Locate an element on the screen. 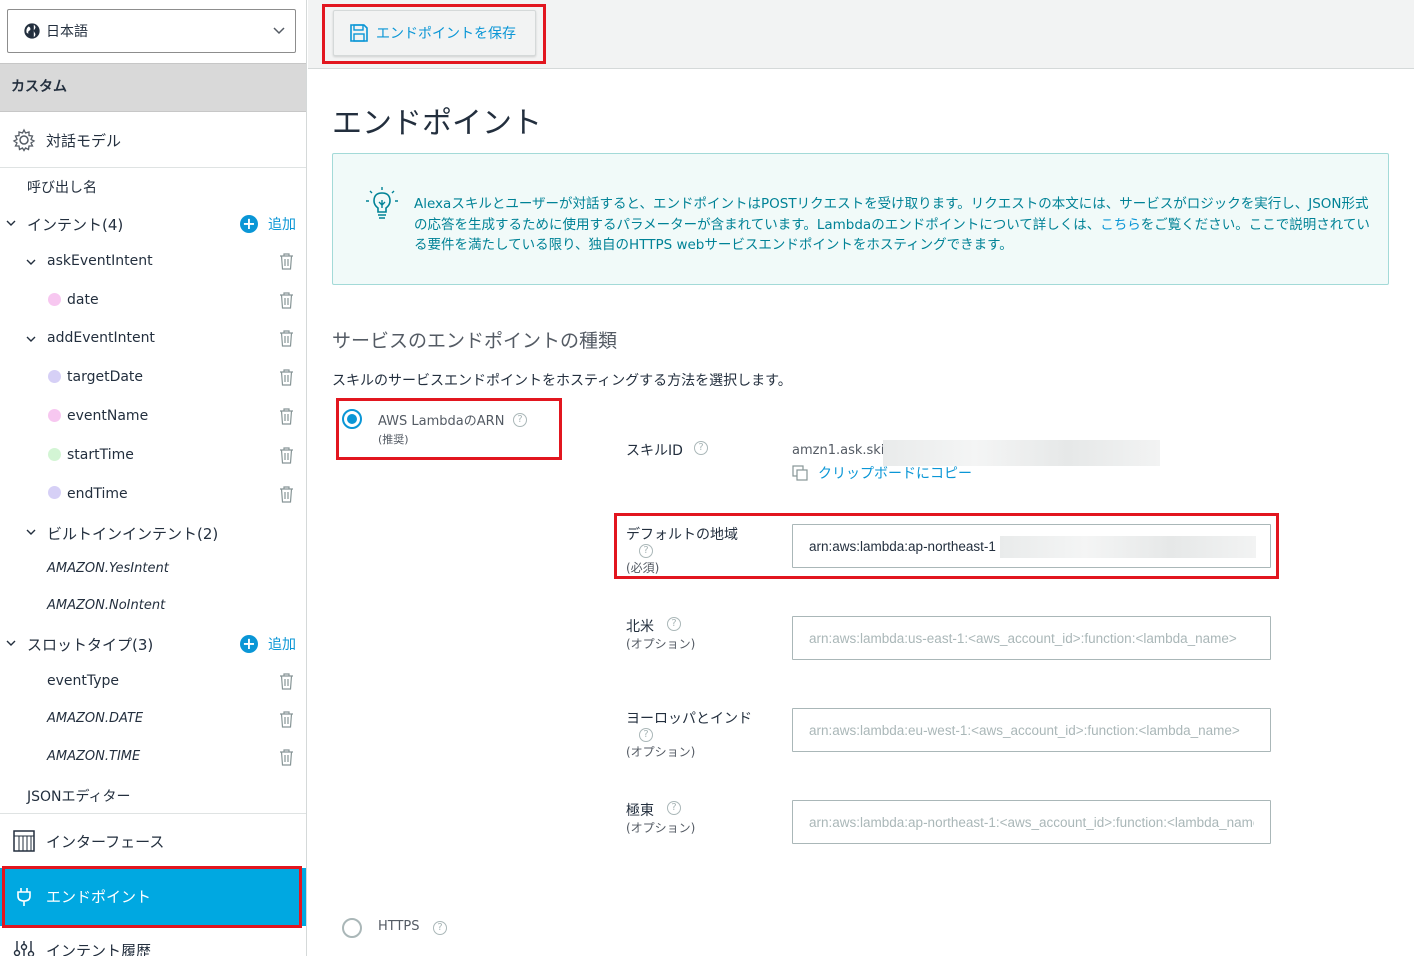  language-label: 日本語 is located at coordinates (67, 32).